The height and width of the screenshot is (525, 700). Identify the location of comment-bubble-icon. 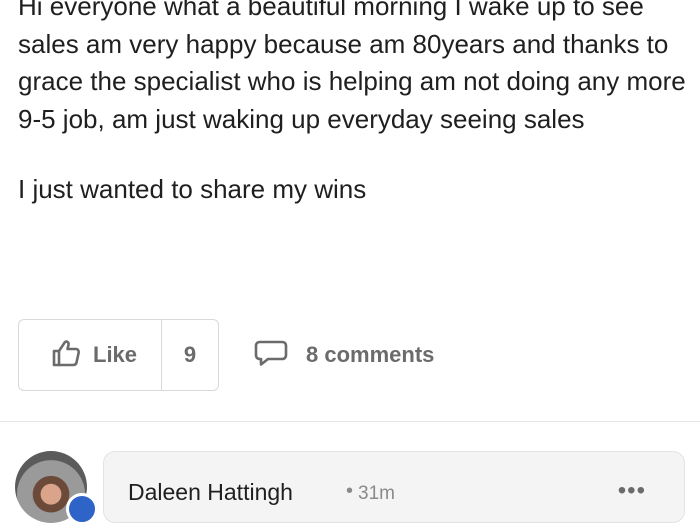
(280, 355).